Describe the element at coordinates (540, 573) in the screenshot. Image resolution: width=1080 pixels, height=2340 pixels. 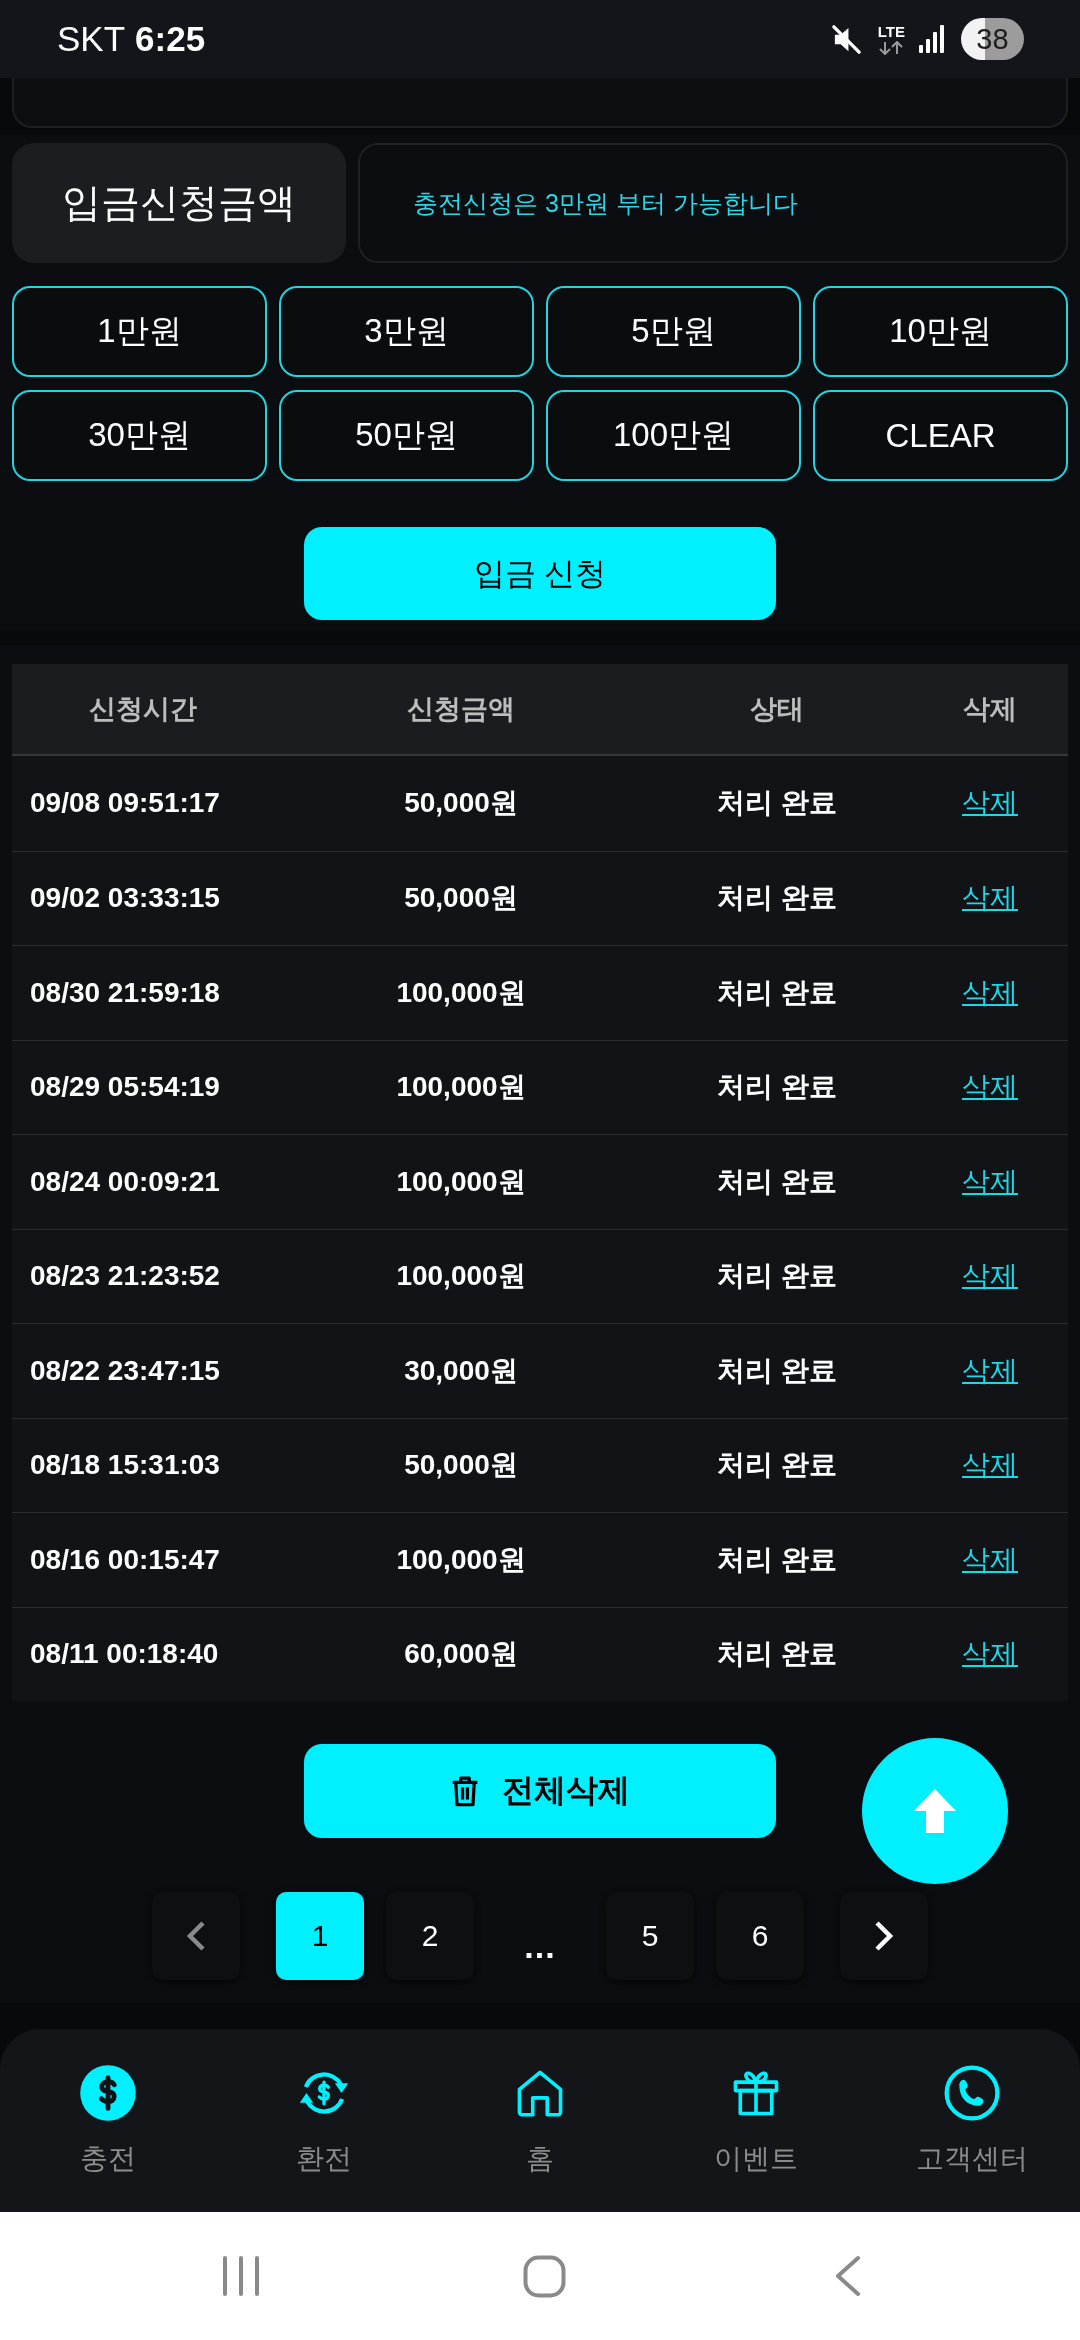
I see `deposit-request-button: 입금 신청` at that location.